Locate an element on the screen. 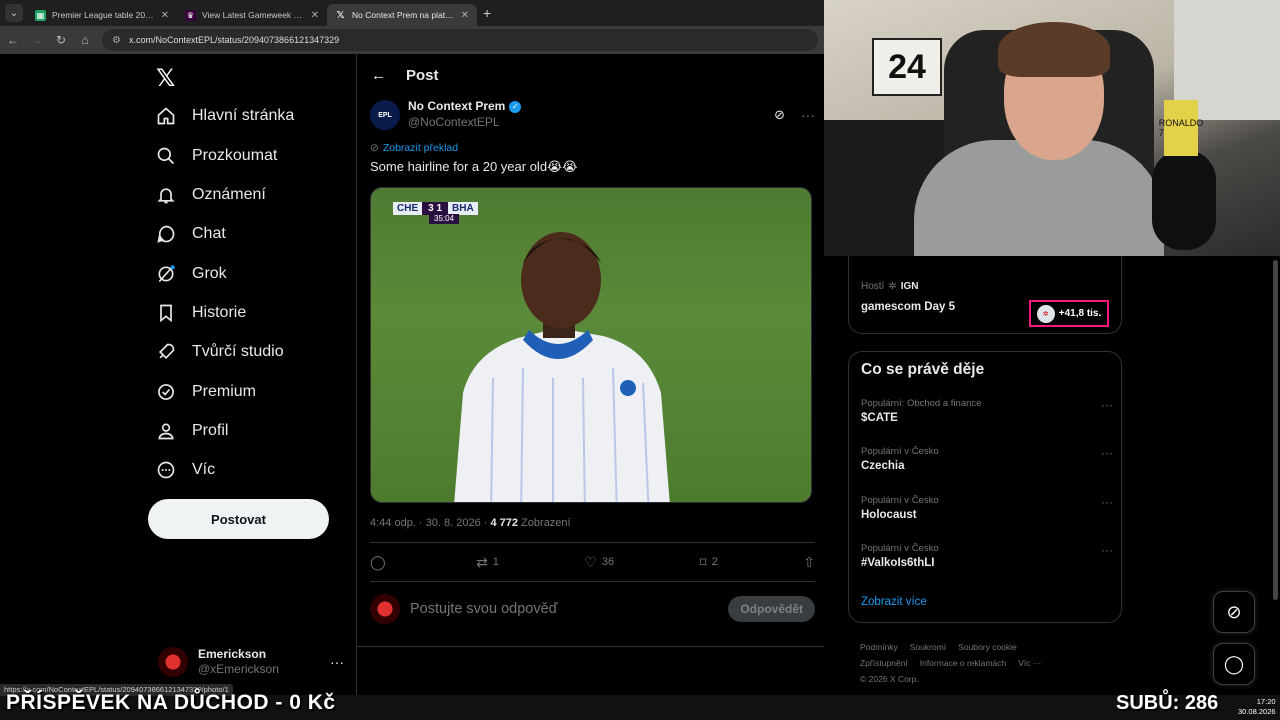 The height and width of the screenshot is (720, 1280). chat-floating-button: ◯ is located at coordinates (1234, 664).